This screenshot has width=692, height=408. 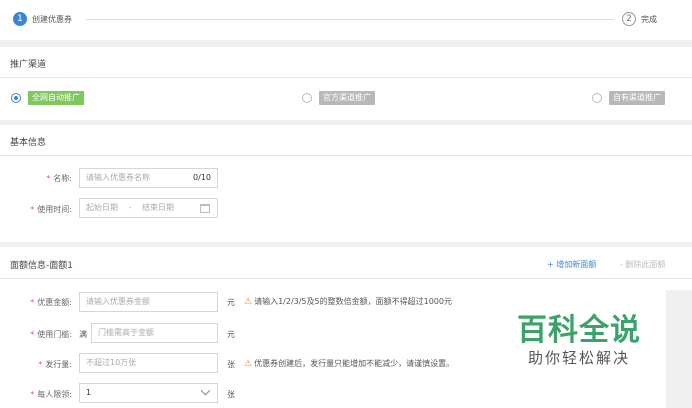 I want to click on threshold-input: 门槛需高于金额, so click(x=154, y=333).